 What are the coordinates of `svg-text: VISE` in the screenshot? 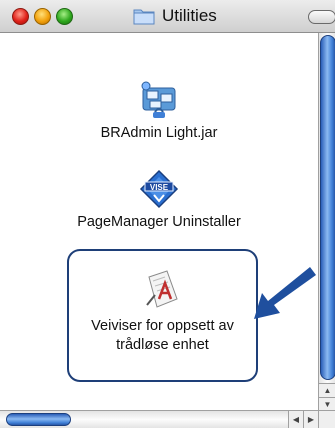 It's located at (159, 187).